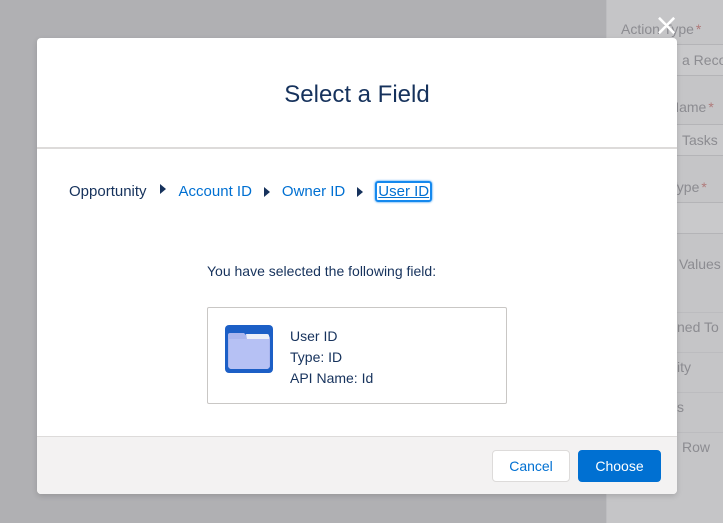  Describe the element at coordinates (357, 465) in the screenshot. I see `modal-footer: Cancel Choose` at that location.